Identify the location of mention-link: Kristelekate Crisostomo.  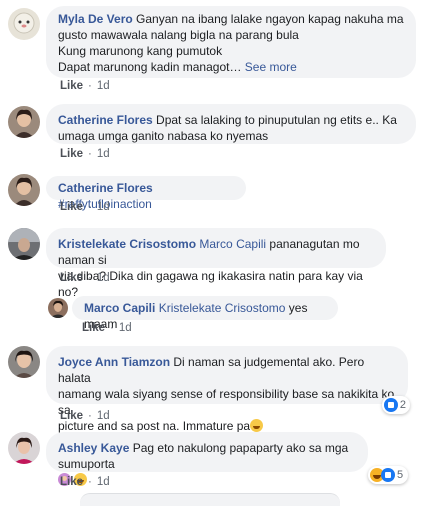
(222, 308).